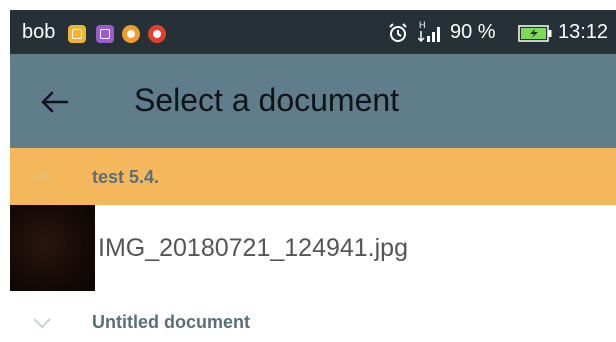 The height and width of the screenshot is (342, 616). I want to click on alarm-icon, so click(398, 32).